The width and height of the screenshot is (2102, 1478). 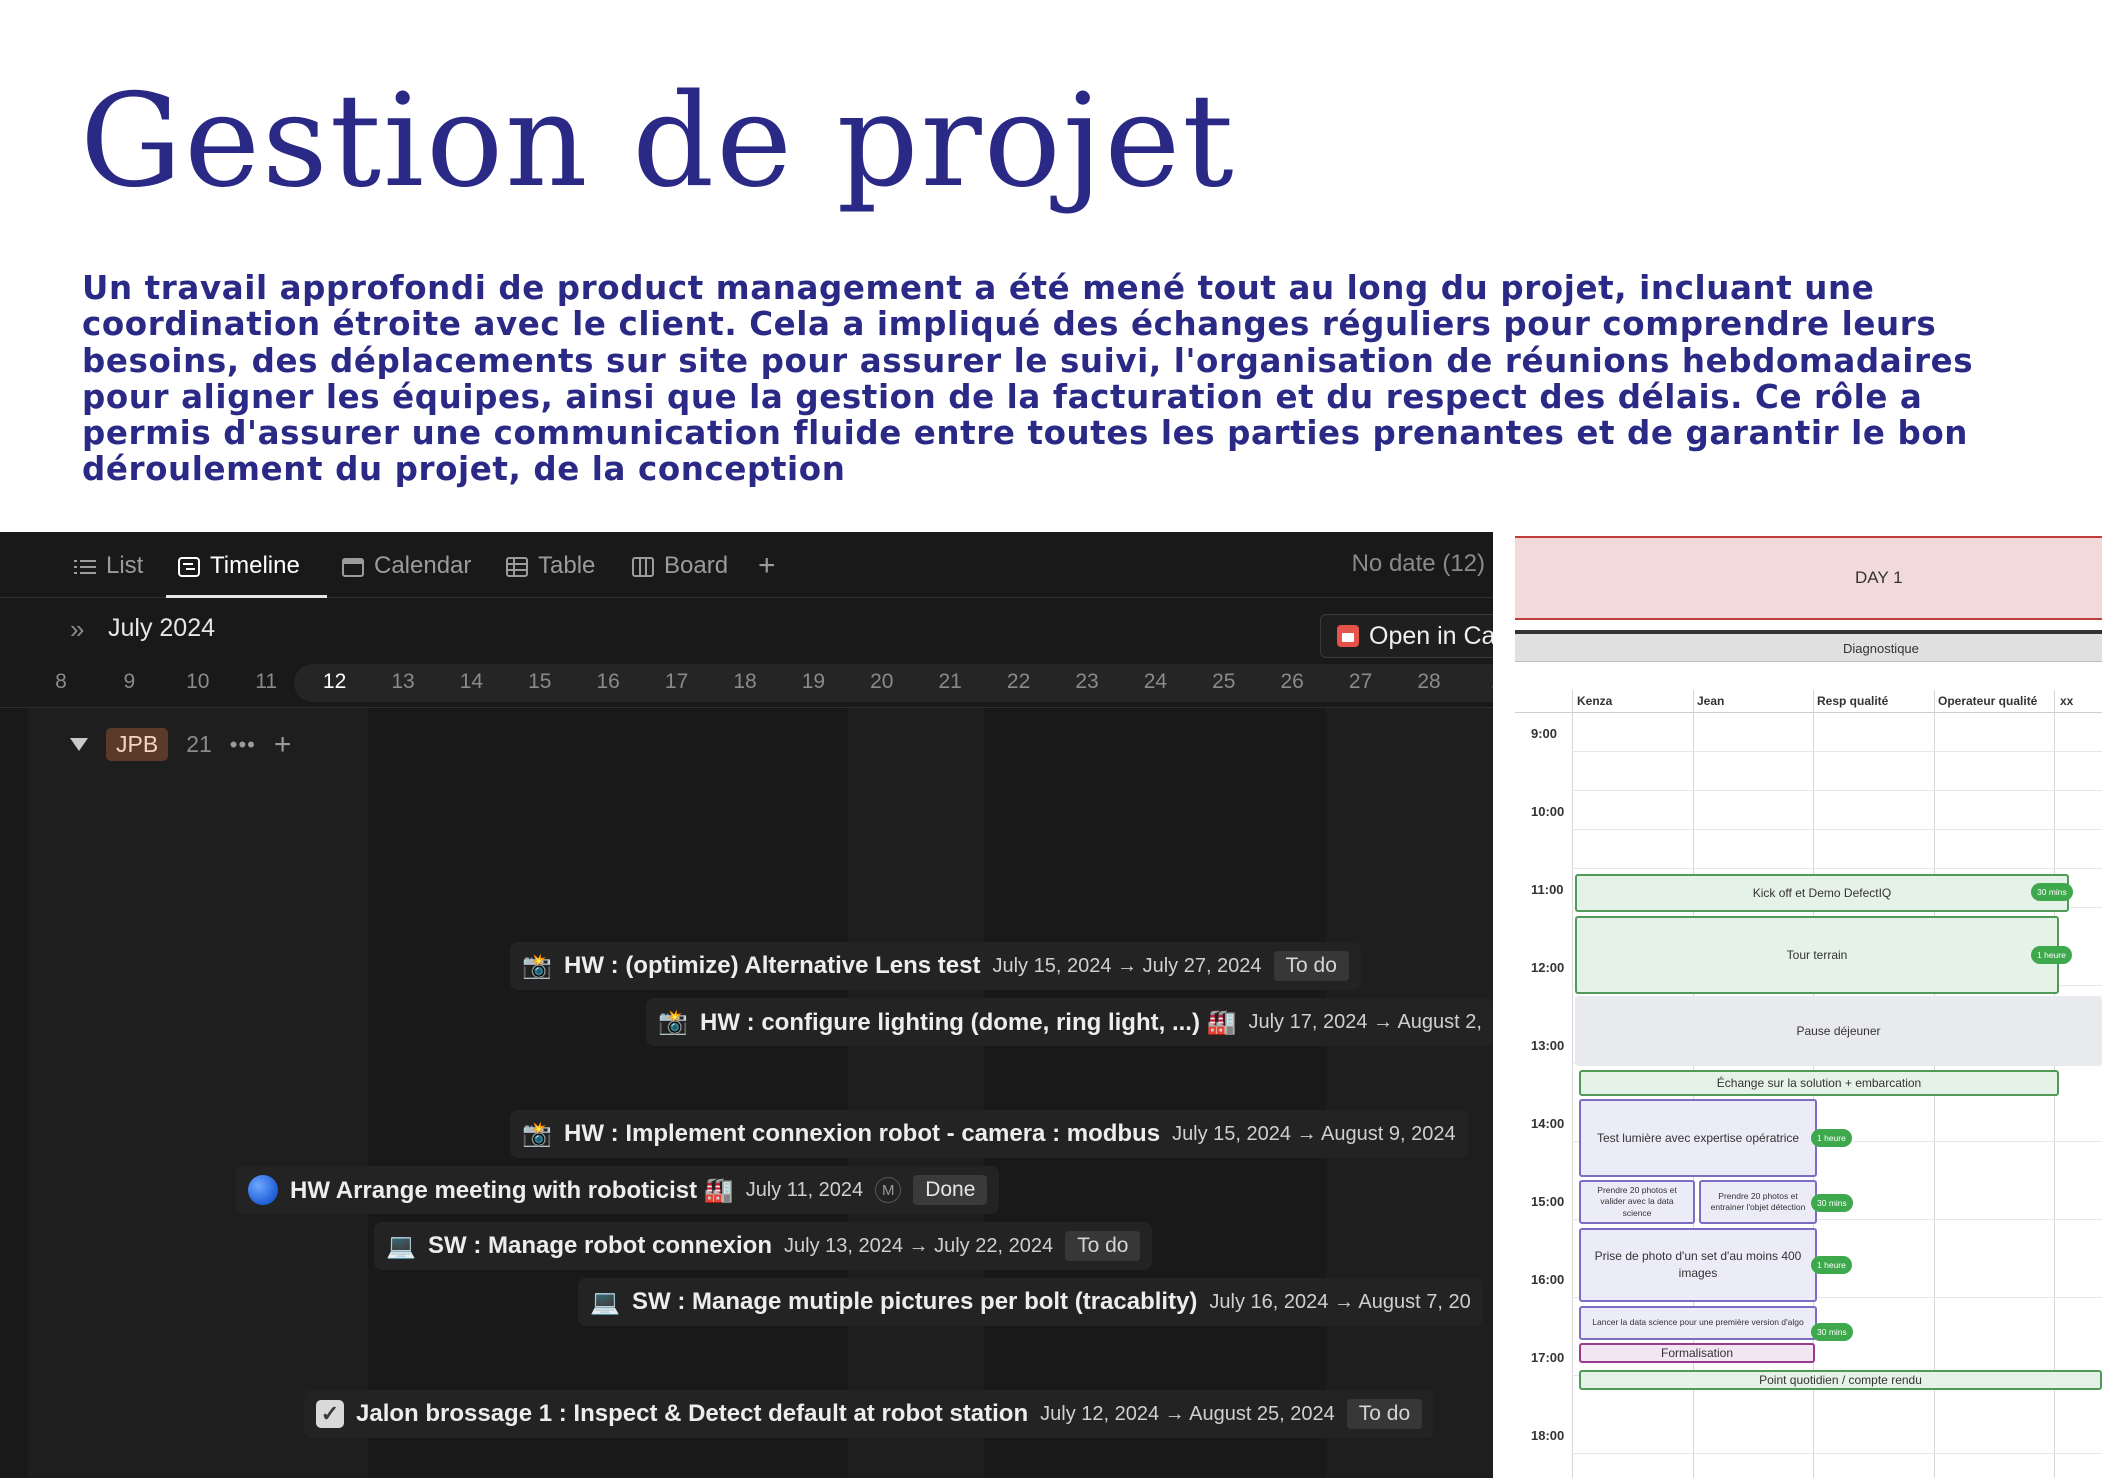 I want to click on event-exchange: Échange sur la solution + embarcation, so click(x=1819, y=1083).